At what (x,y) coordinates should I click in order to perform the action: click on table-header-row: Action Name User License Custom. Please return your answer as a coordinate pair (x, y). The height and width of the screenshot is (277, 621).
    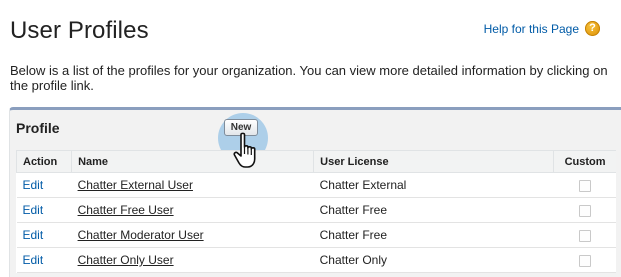
    Looking at the image, I should click on (315, 161).